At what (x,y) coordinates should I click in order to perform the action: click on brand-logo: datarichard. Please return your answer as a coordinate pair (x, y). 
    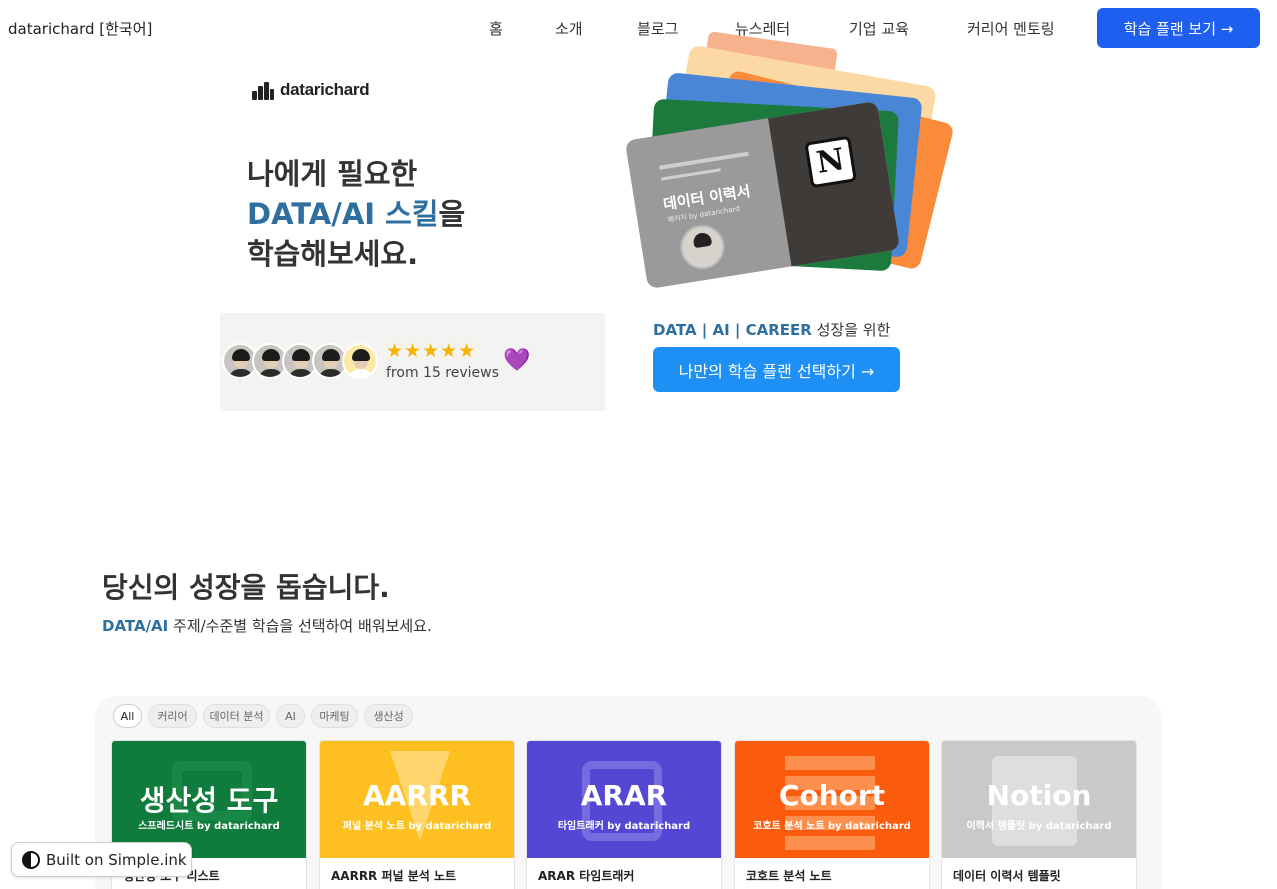
    Looking at the image, I should click on (311, 90).